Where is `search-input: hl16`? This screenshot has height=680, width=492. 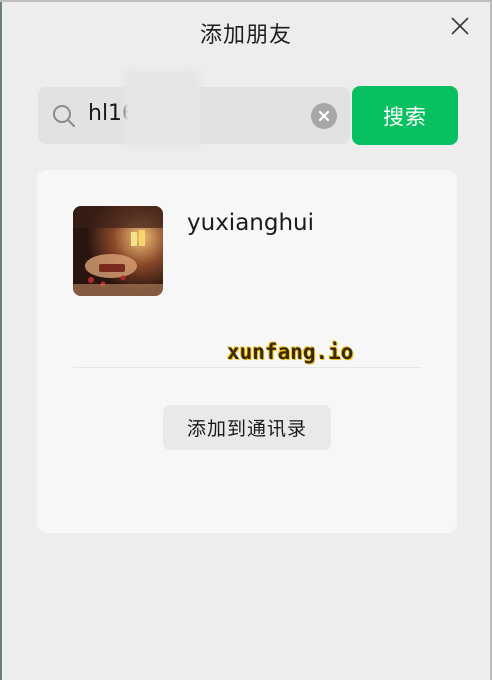
search-input: hl16 is located at coordinates (194, 108).